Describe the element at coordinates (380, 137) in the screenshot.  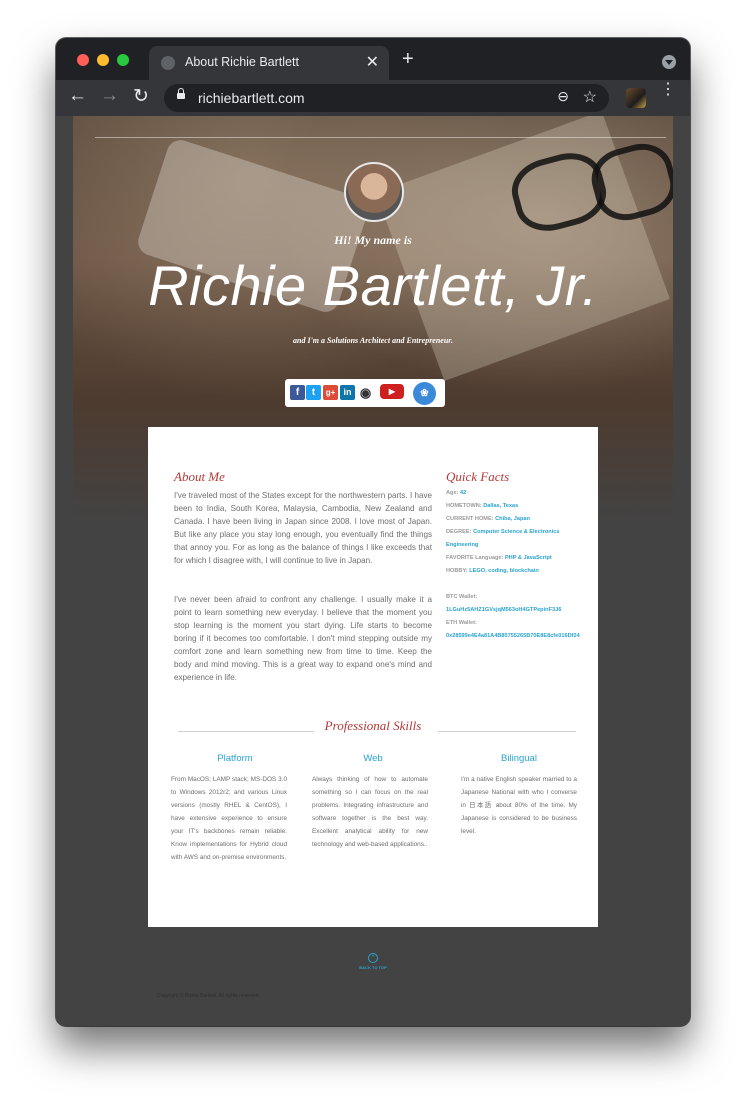
I see `hero-divider` at that location.